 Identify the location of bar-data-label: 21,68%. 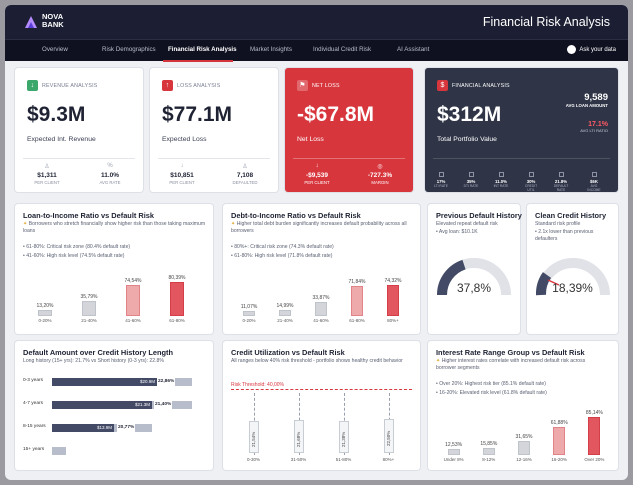
(298, 439).